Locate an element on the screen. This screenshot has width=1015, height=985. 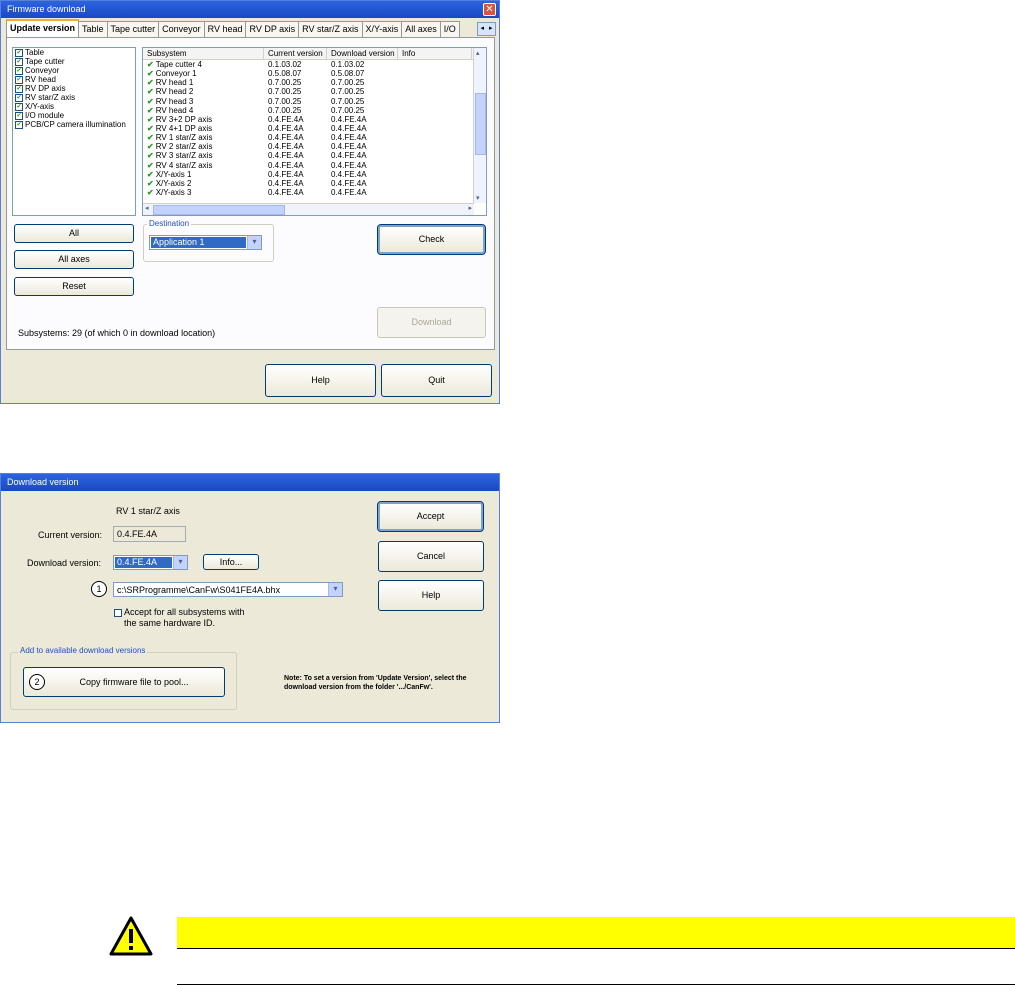
grid-horizontal-scrollbar: ◂ ▸ is located at coordinates (308, 209).